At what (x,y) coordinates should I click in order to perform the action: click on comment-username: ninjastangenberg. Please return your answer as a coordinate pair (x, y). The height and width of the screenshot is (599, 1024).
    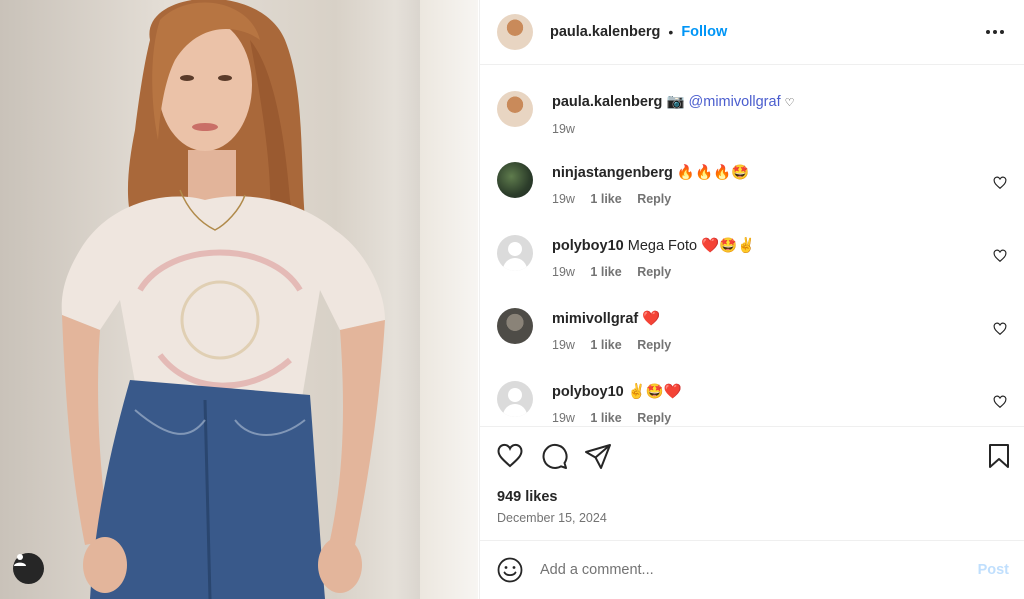
    Looking at the image, I should click on (612, 173).